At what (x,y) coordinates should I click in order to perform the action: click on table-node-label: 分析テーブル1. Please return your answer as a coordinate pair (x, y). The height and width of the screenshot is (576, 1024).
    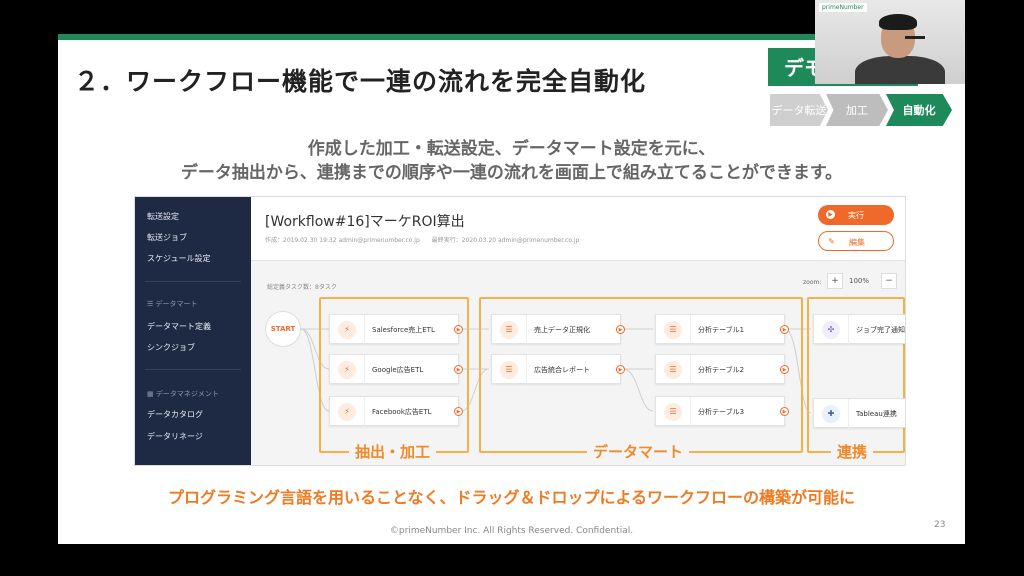
    Looking at the image, I should click on (721, 330).